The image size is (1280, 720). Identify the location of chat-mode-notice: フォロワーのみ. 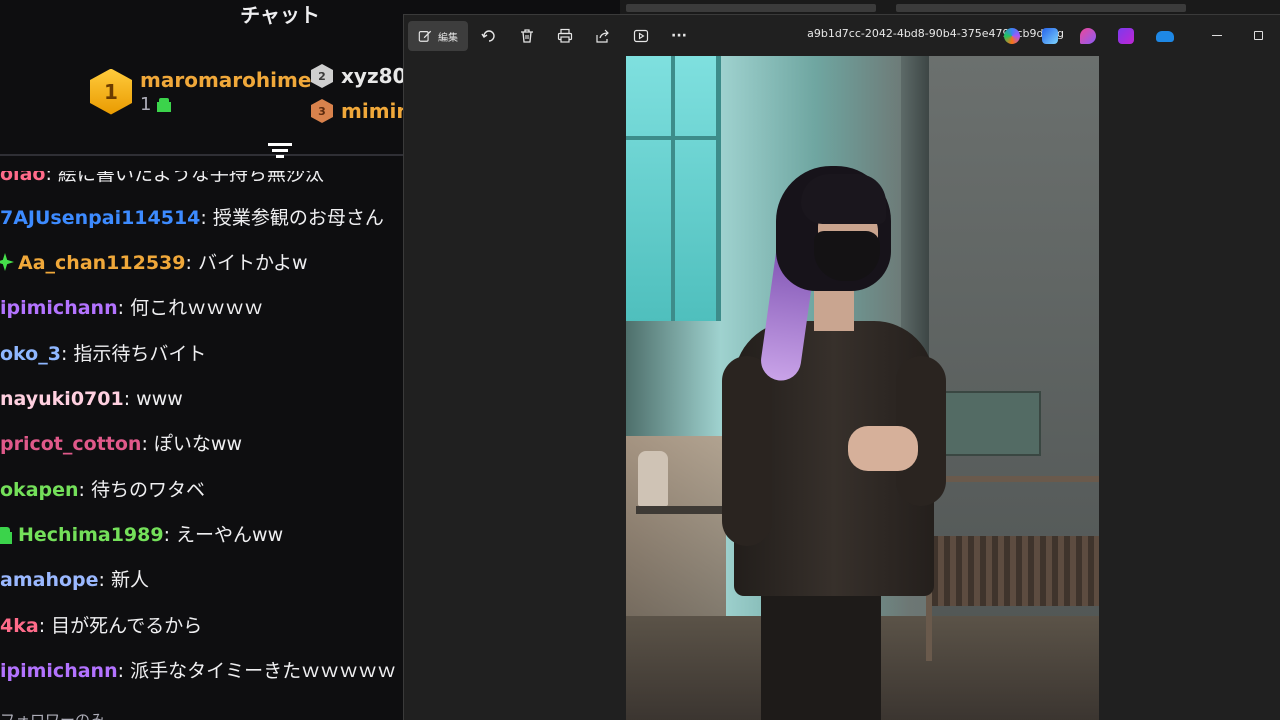
(53, 715).